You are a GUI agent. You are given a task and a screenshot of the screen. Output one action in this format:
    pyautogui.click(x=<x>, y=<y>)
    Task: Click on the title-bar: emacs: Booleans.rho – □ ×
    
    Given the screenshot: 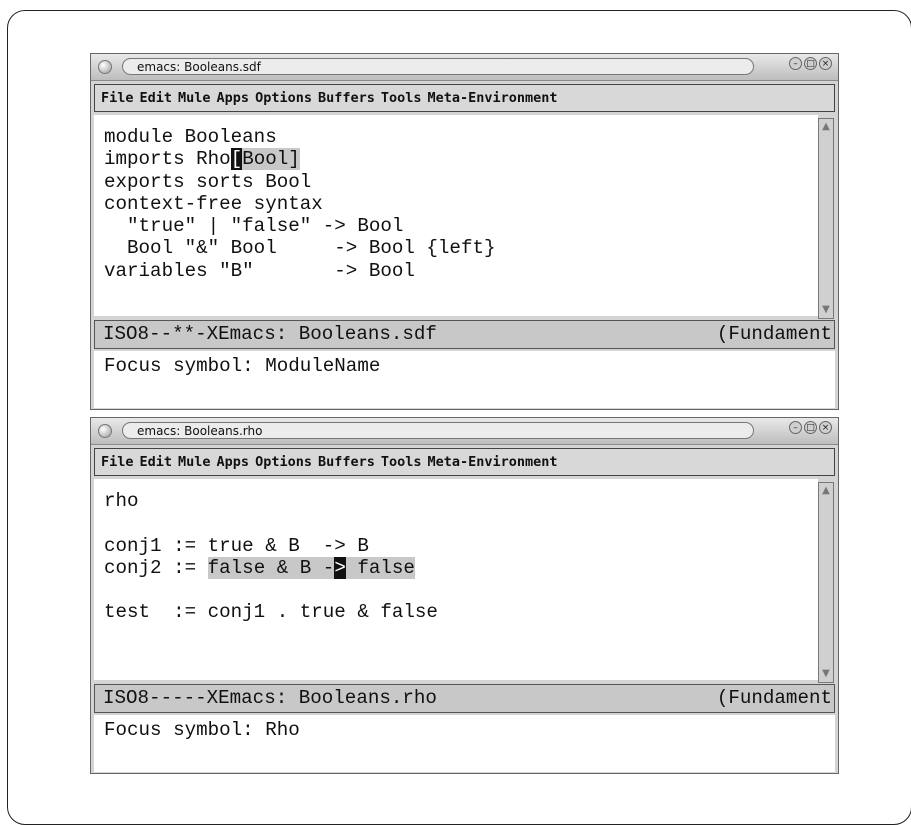 What is the action you would take?
    pyautogui.click(x=464, y=431)
    